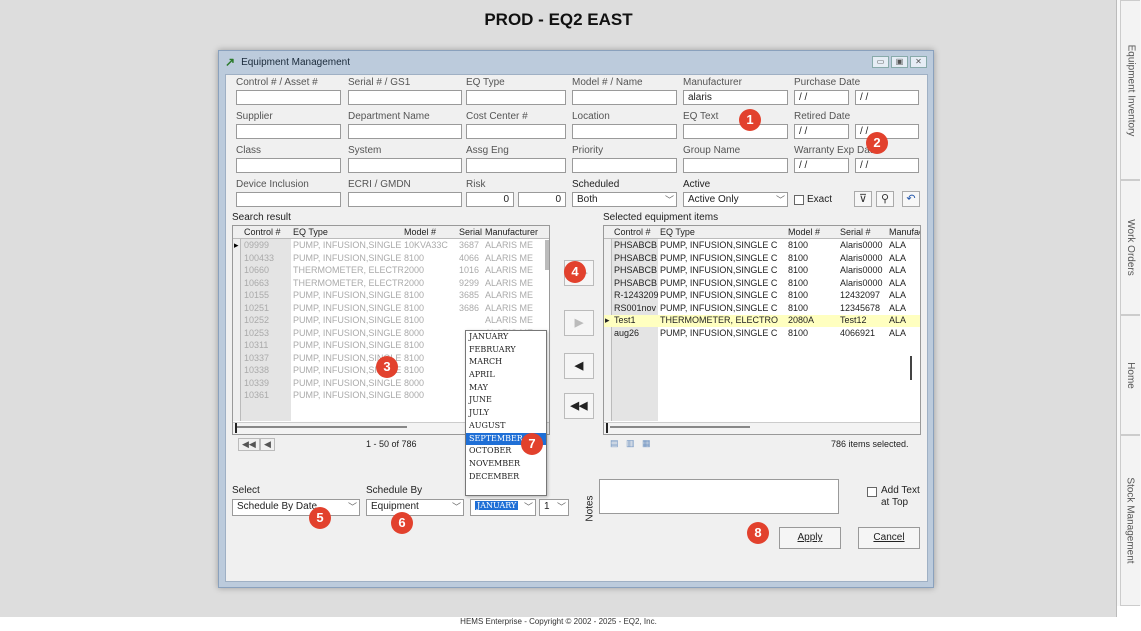 The width and height of the screenshot is (1141, 631). What do you see at coordinates (880, 62) in the screenshot?
I see `minimize-button: ▭` at bounding box center [880, 62].